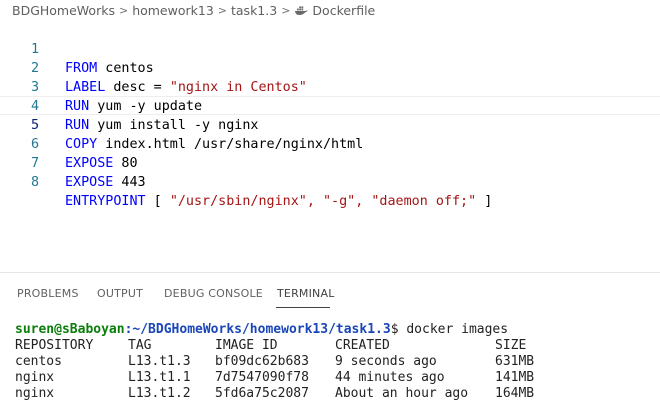  I want to click on breadcrumb-item-bdghomeworks: BDGHomeWorks, so click(63, 10).